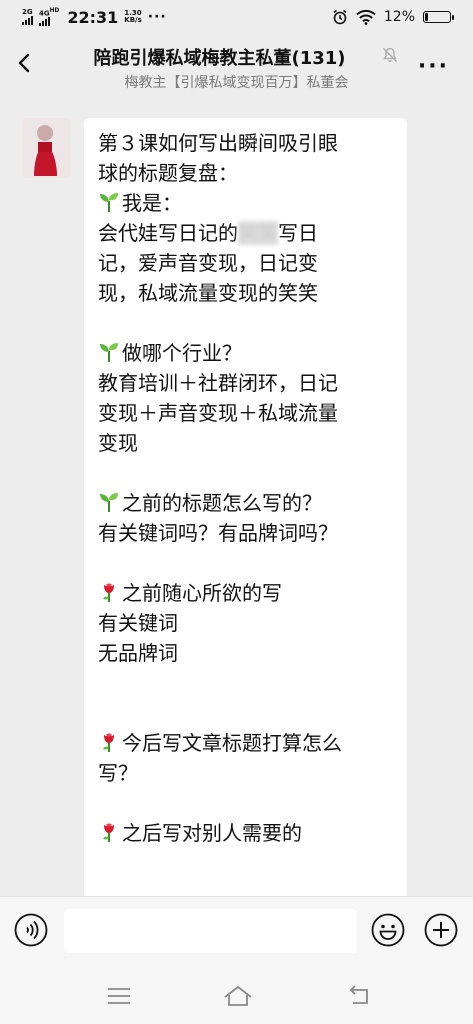 The image size is (473, 1024). I want to click on message-text: 第３课如何写出瞬间吸引眼, so click(218, 143).